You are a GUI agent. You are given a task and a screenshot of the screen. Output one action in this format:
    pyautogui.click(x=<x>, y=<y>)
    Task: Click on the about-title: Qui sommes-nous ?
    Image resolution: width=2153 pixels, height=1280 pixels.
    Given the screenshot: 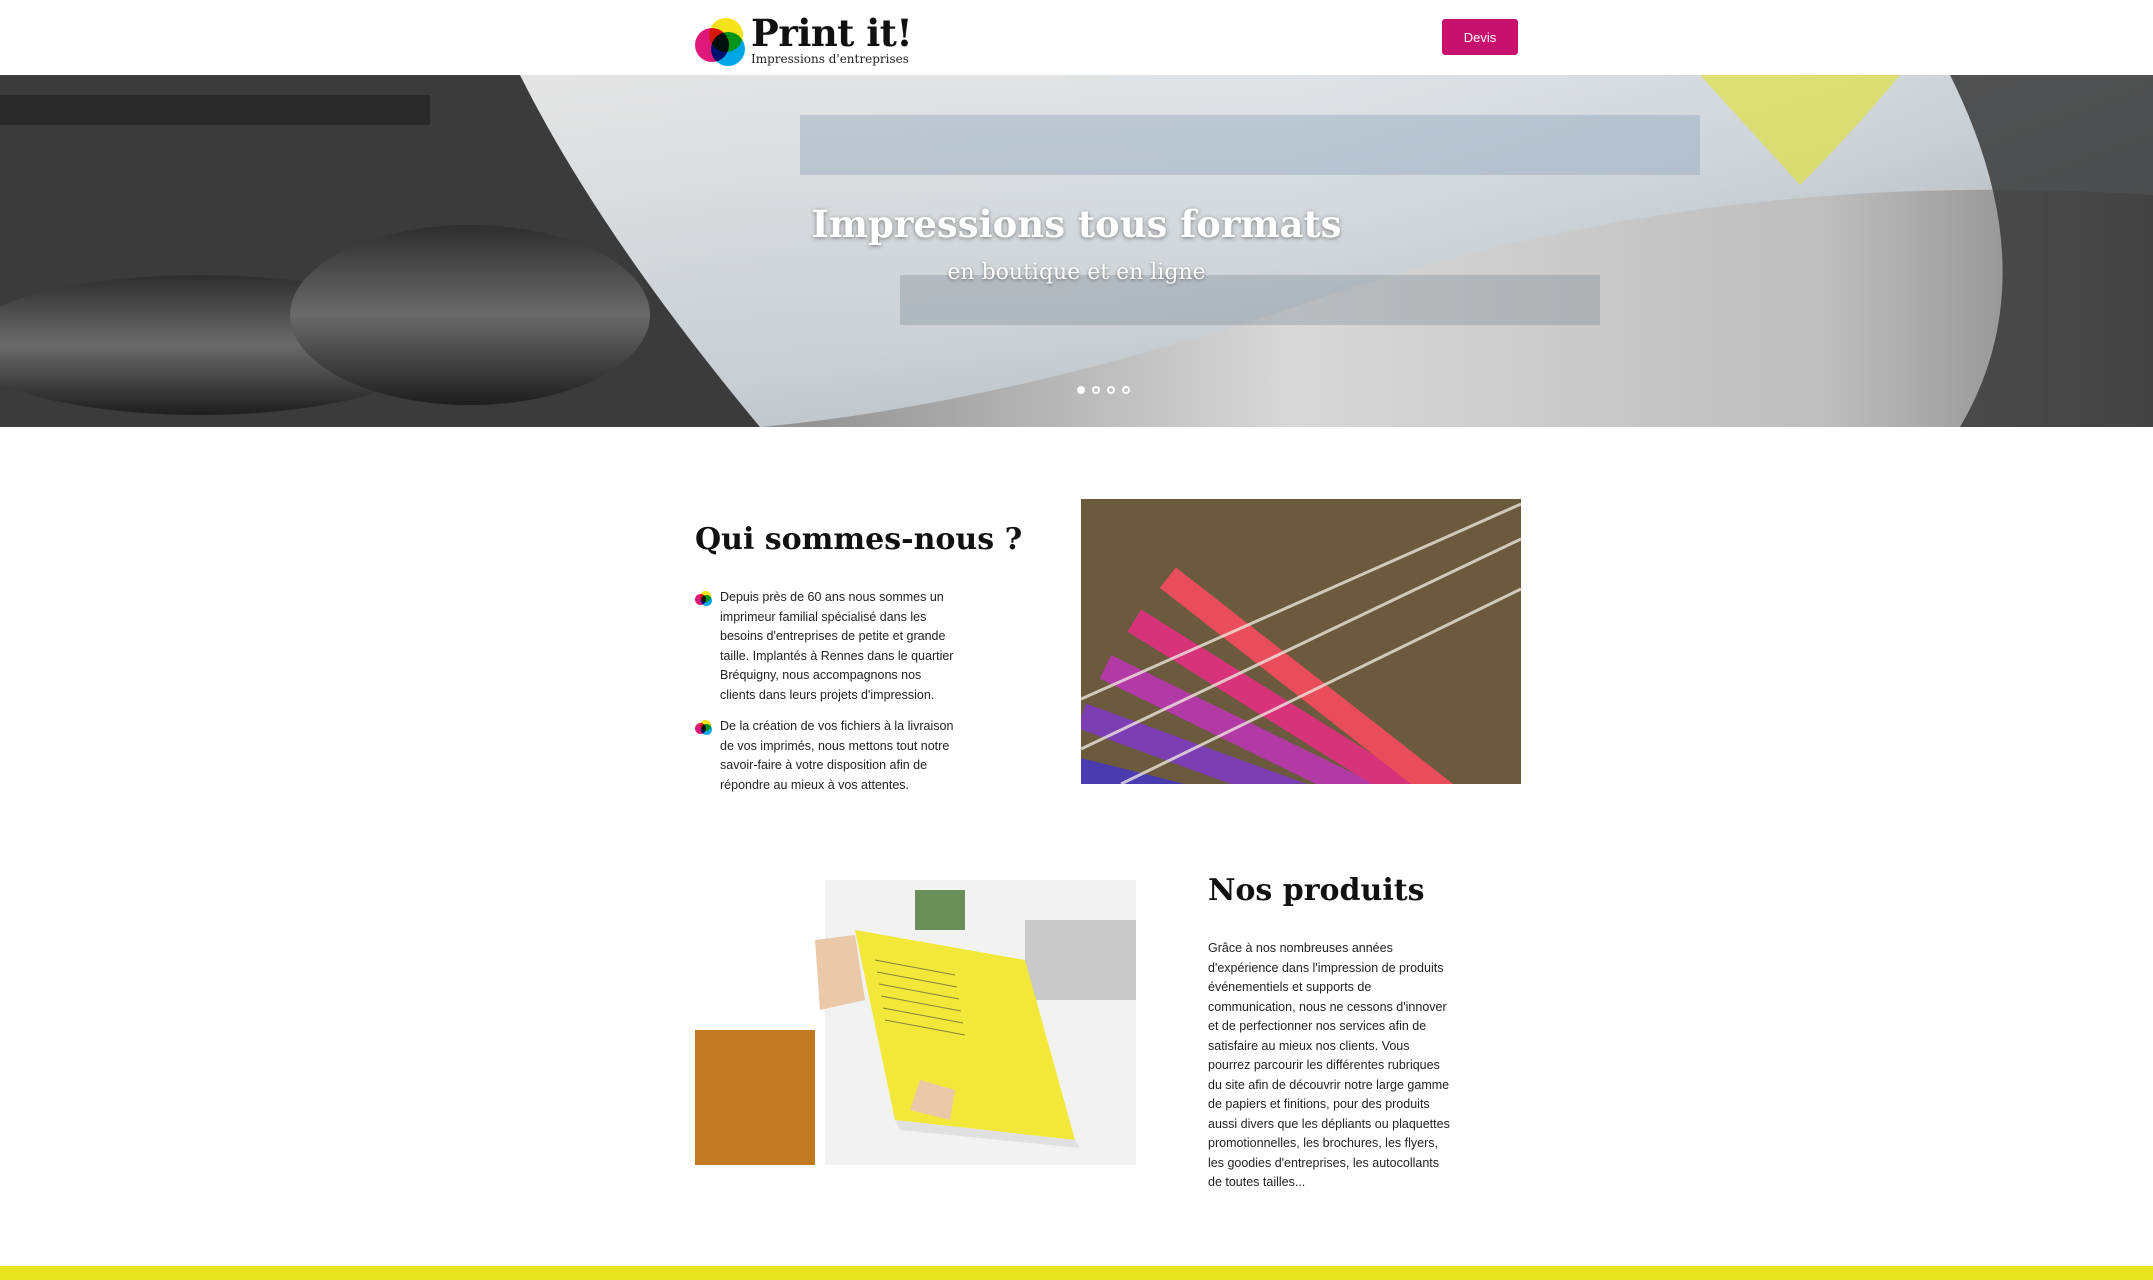 What is the action you would take?
    pyautogui.click(x=859, y=539)
    